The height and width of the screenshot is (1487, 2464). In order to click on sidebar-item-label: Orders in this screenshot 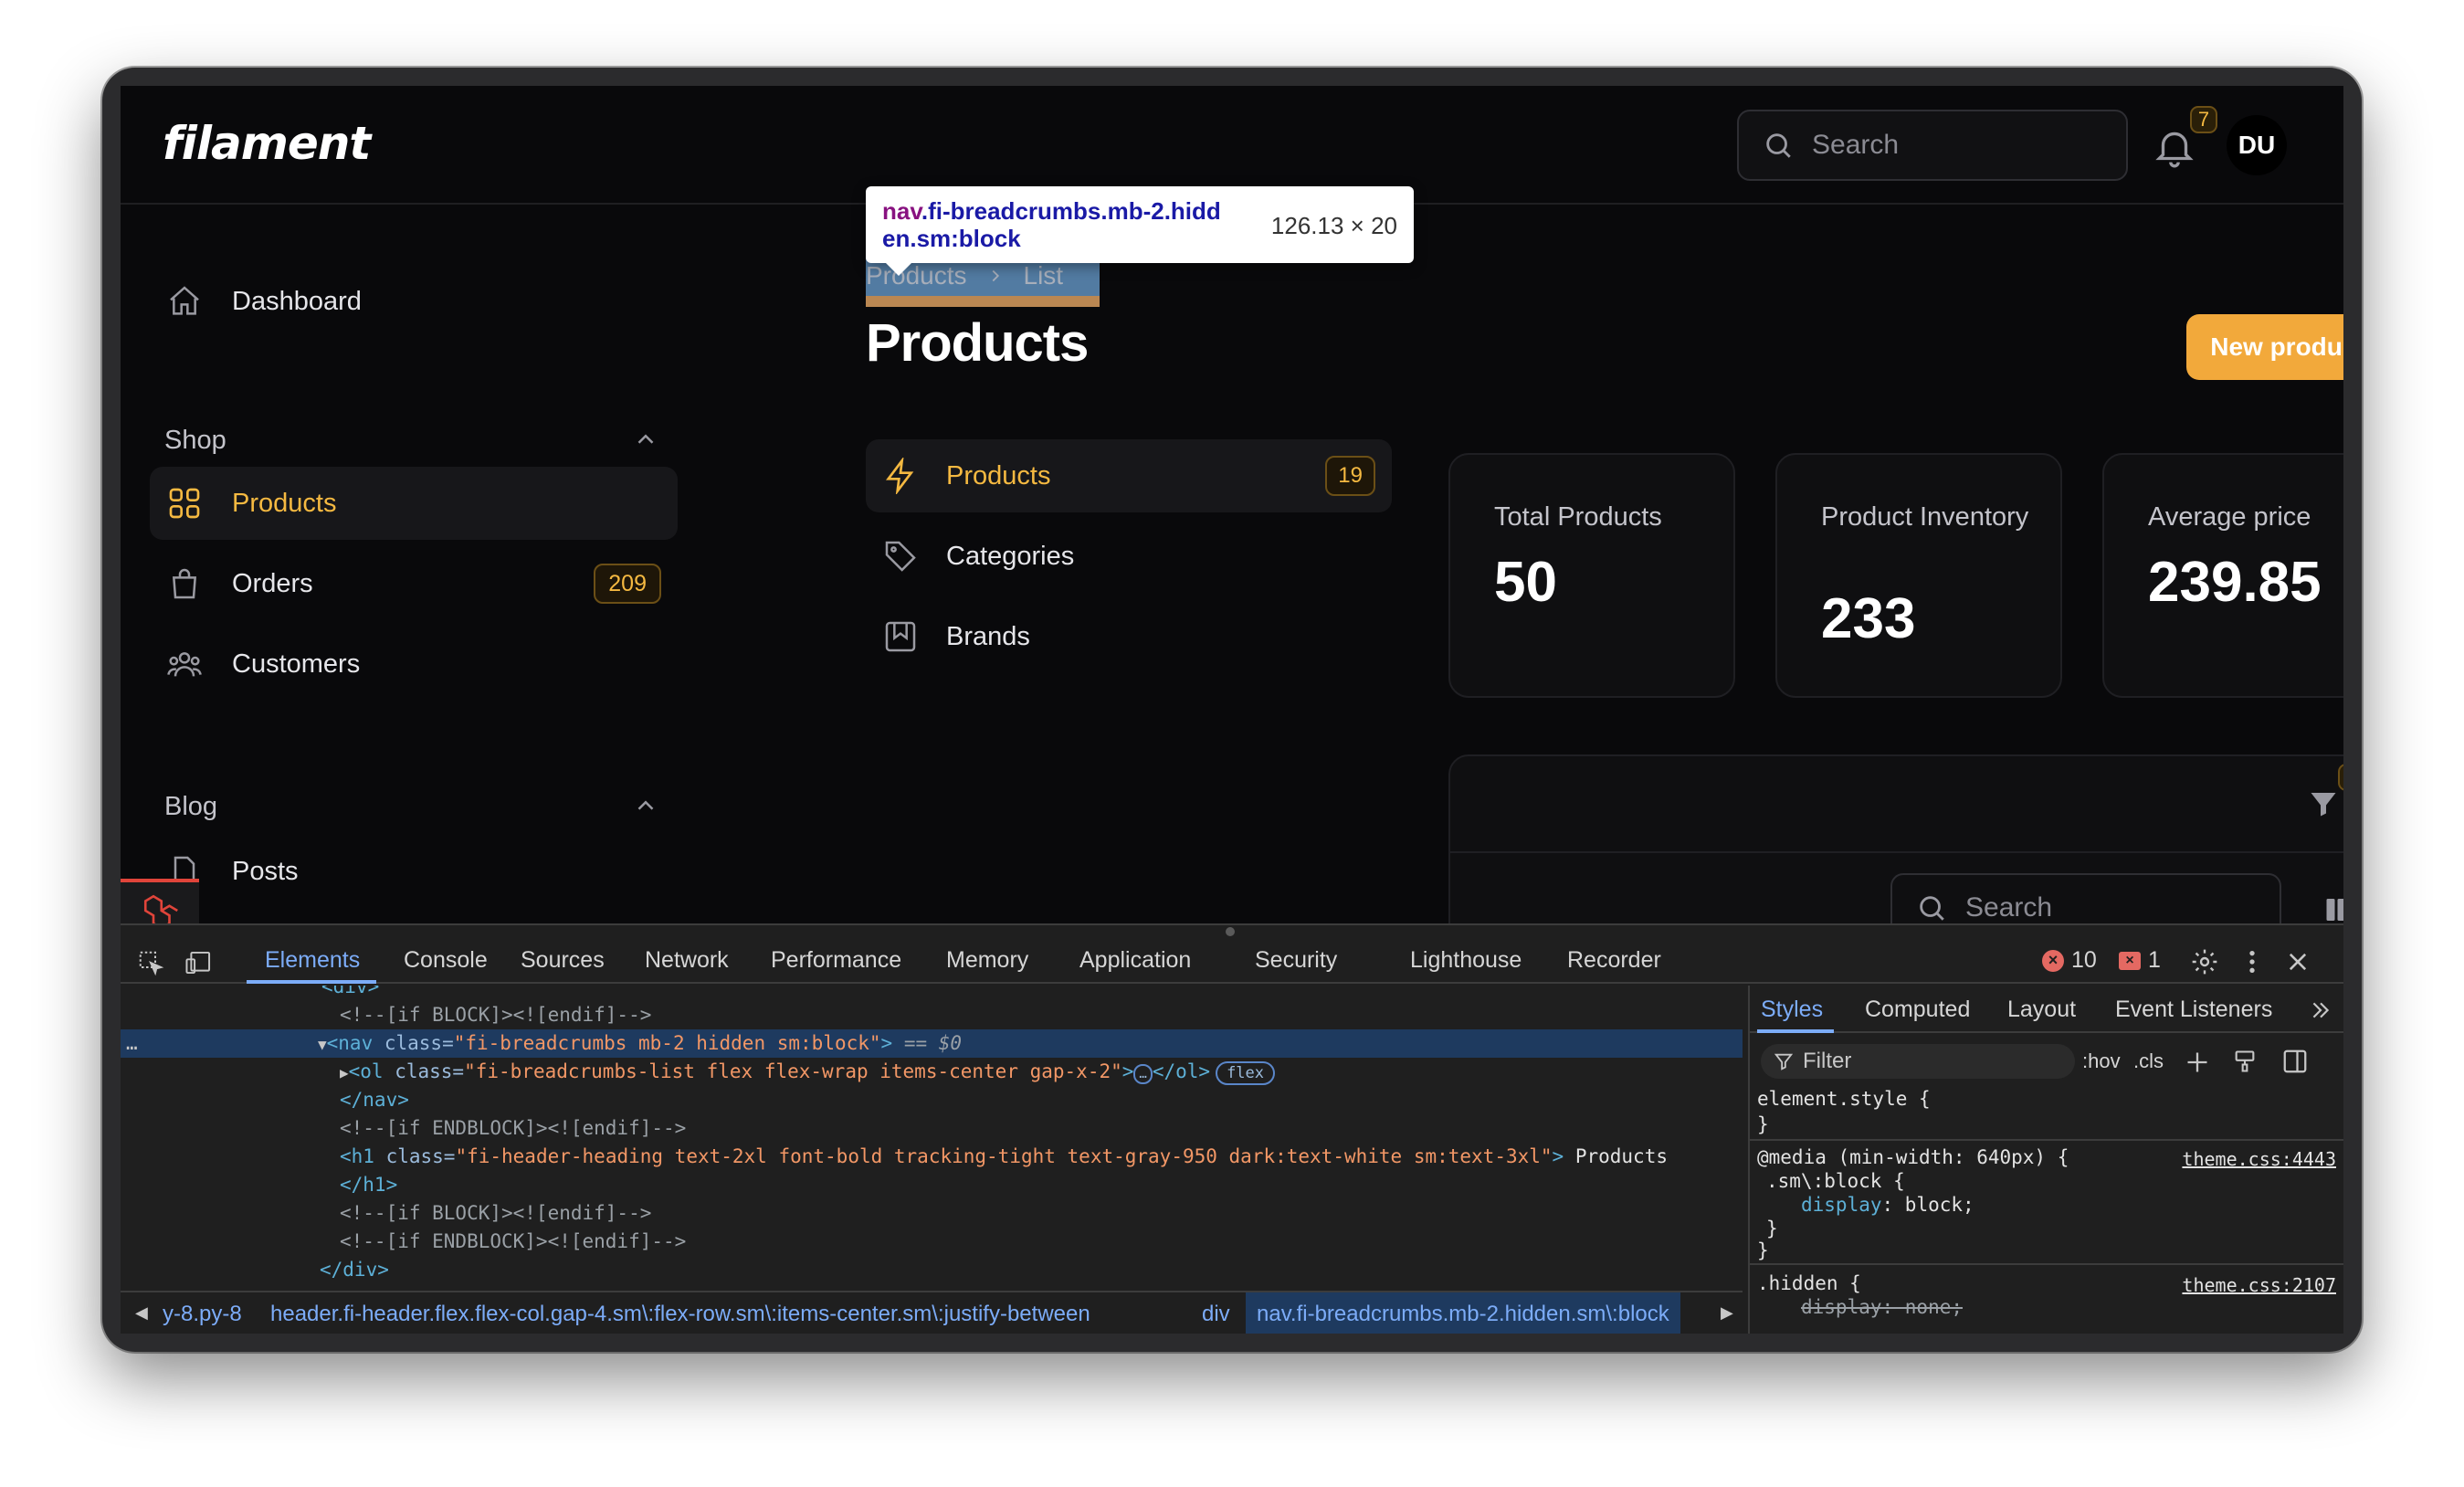, I will do `click(272, 583)`.